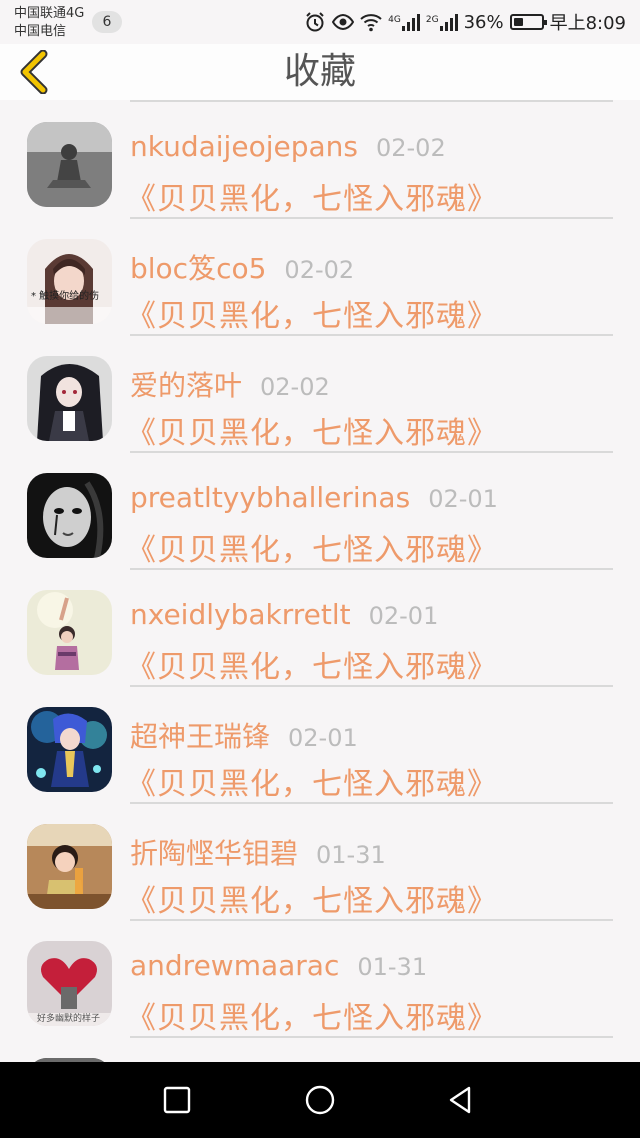 The height and width of the screenshot is (1138, 640). I want to click on circle-icon, so click(320, 1100).